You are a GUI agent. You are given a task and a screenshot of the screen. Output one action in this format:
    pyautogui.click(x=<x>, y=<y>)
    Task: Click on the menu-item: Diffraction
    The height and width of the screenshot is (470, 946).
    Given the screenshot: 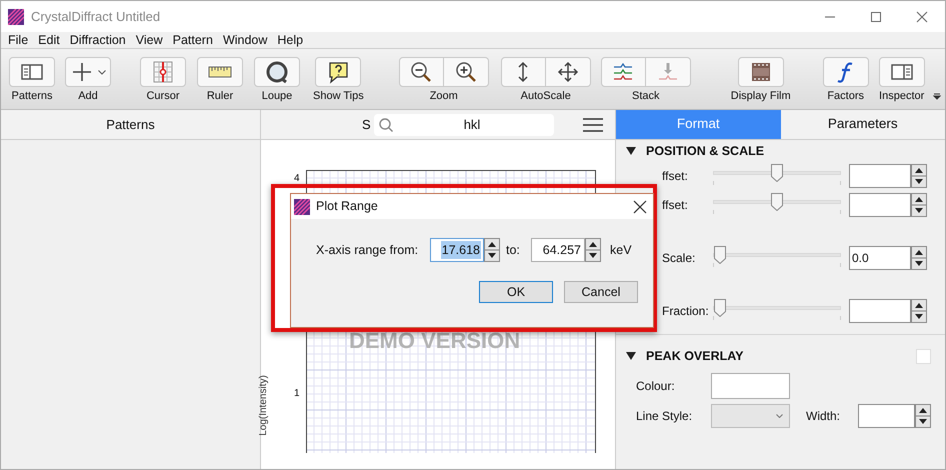 What is the action you would take?
    pyautogui.click(x=97, y=40)
    